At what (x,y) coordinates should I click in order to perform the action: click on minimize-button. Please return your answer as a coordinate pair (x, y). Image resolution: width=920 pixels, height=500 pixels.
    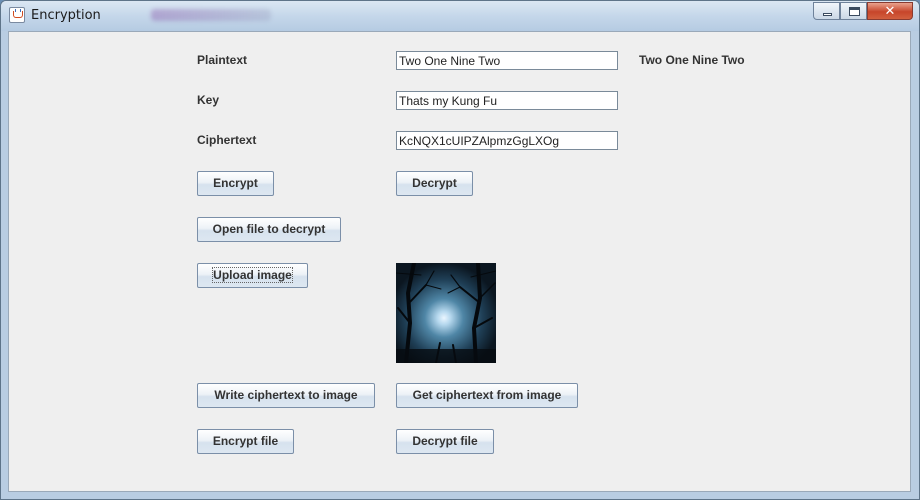
    Looking at the image, I should click on (826, 11).